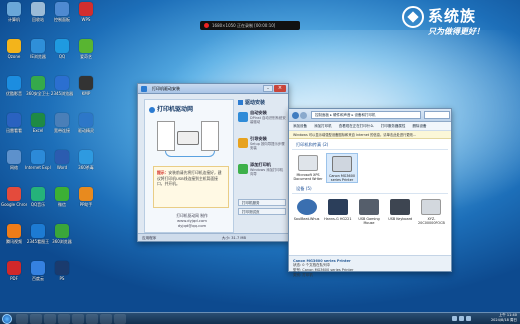 The height and width of the screenshot is (324, 520). What do you see at coordinates (366, 115) in the screenshot?
I see `address-bar: 控制面板 ▸ 硬件和声音 ▸ 设备和打印机` at bounding box center [366, 115].